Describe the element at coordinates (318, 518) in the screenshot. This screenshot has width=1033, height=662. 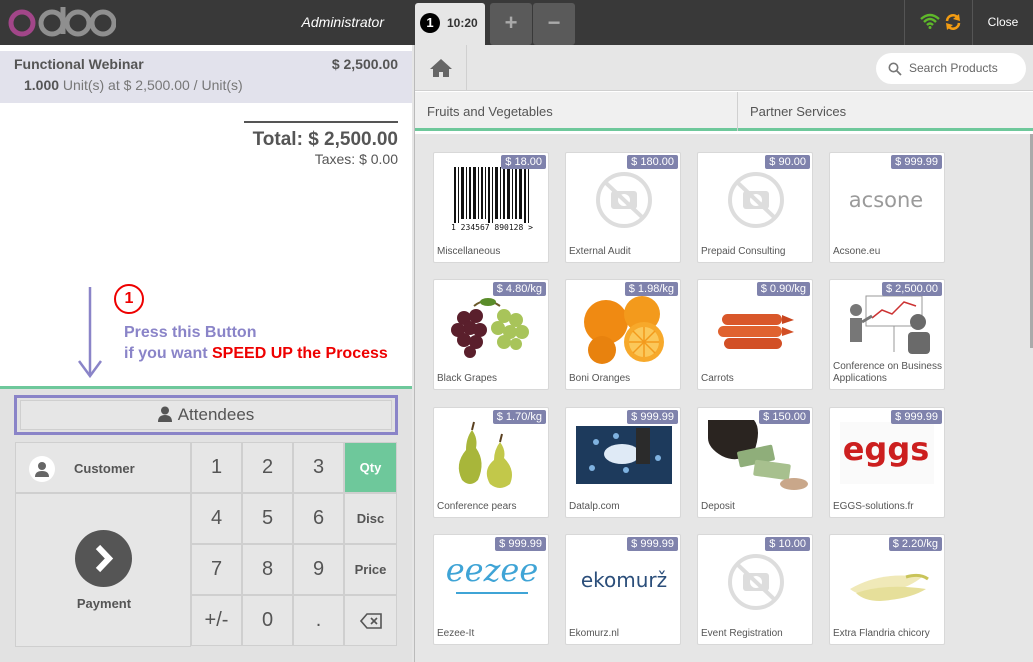
I see `numpad-key-6: 6` at that location.